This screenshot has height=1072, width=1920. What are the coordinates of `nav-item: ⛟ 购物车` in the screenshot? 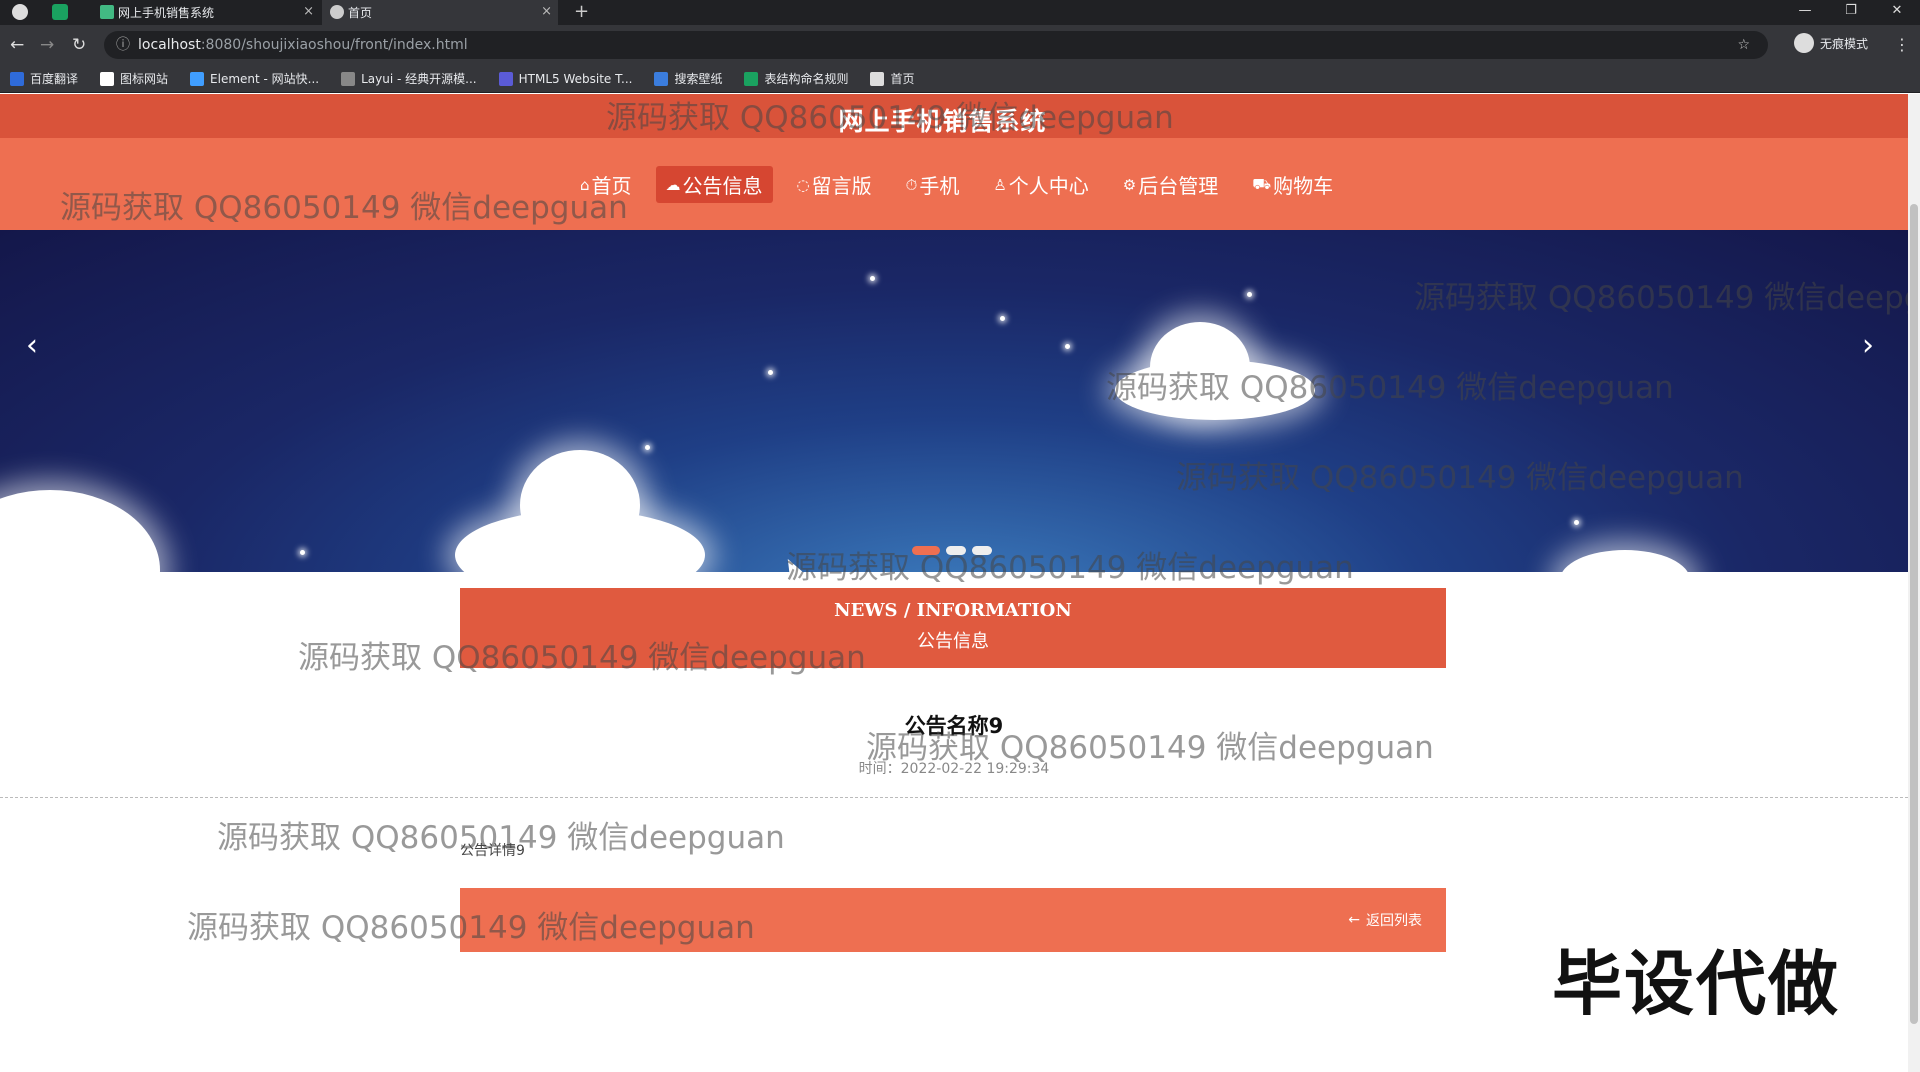 It's located at (1292, 184).